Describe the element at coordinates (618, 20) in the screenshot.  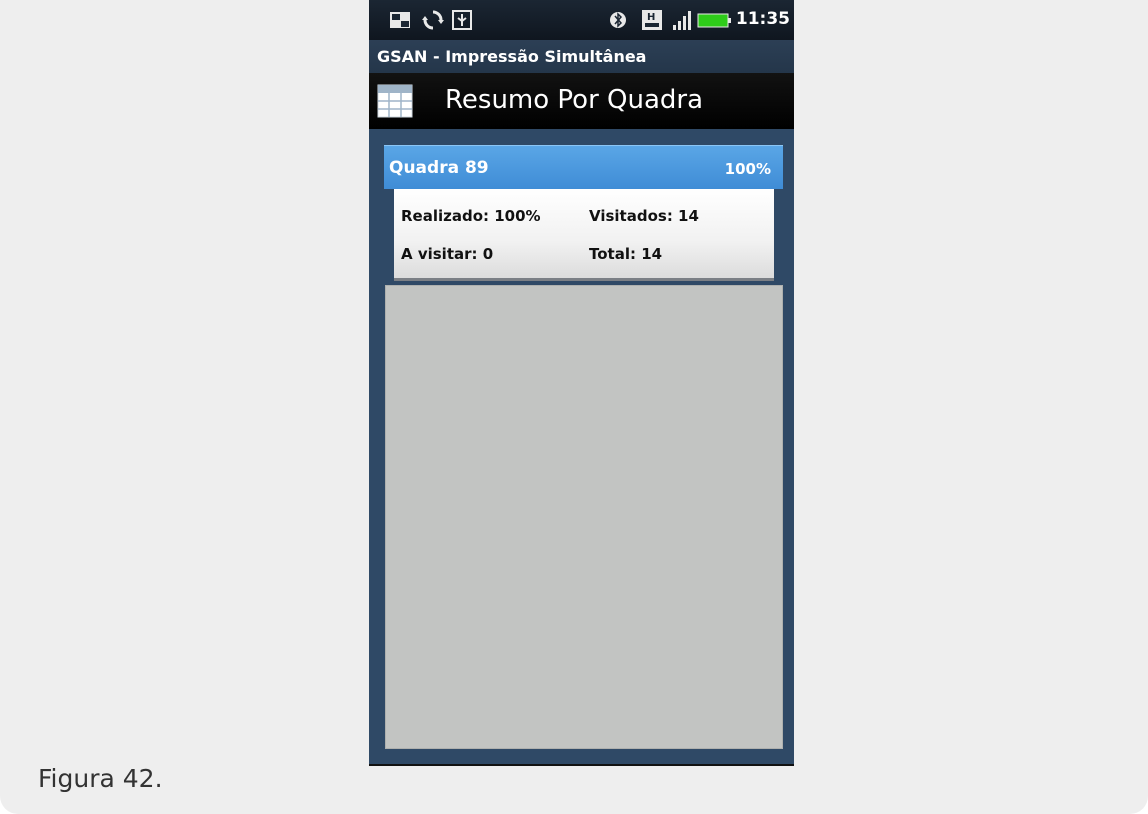
I see `bluetooth-icon` at that location.